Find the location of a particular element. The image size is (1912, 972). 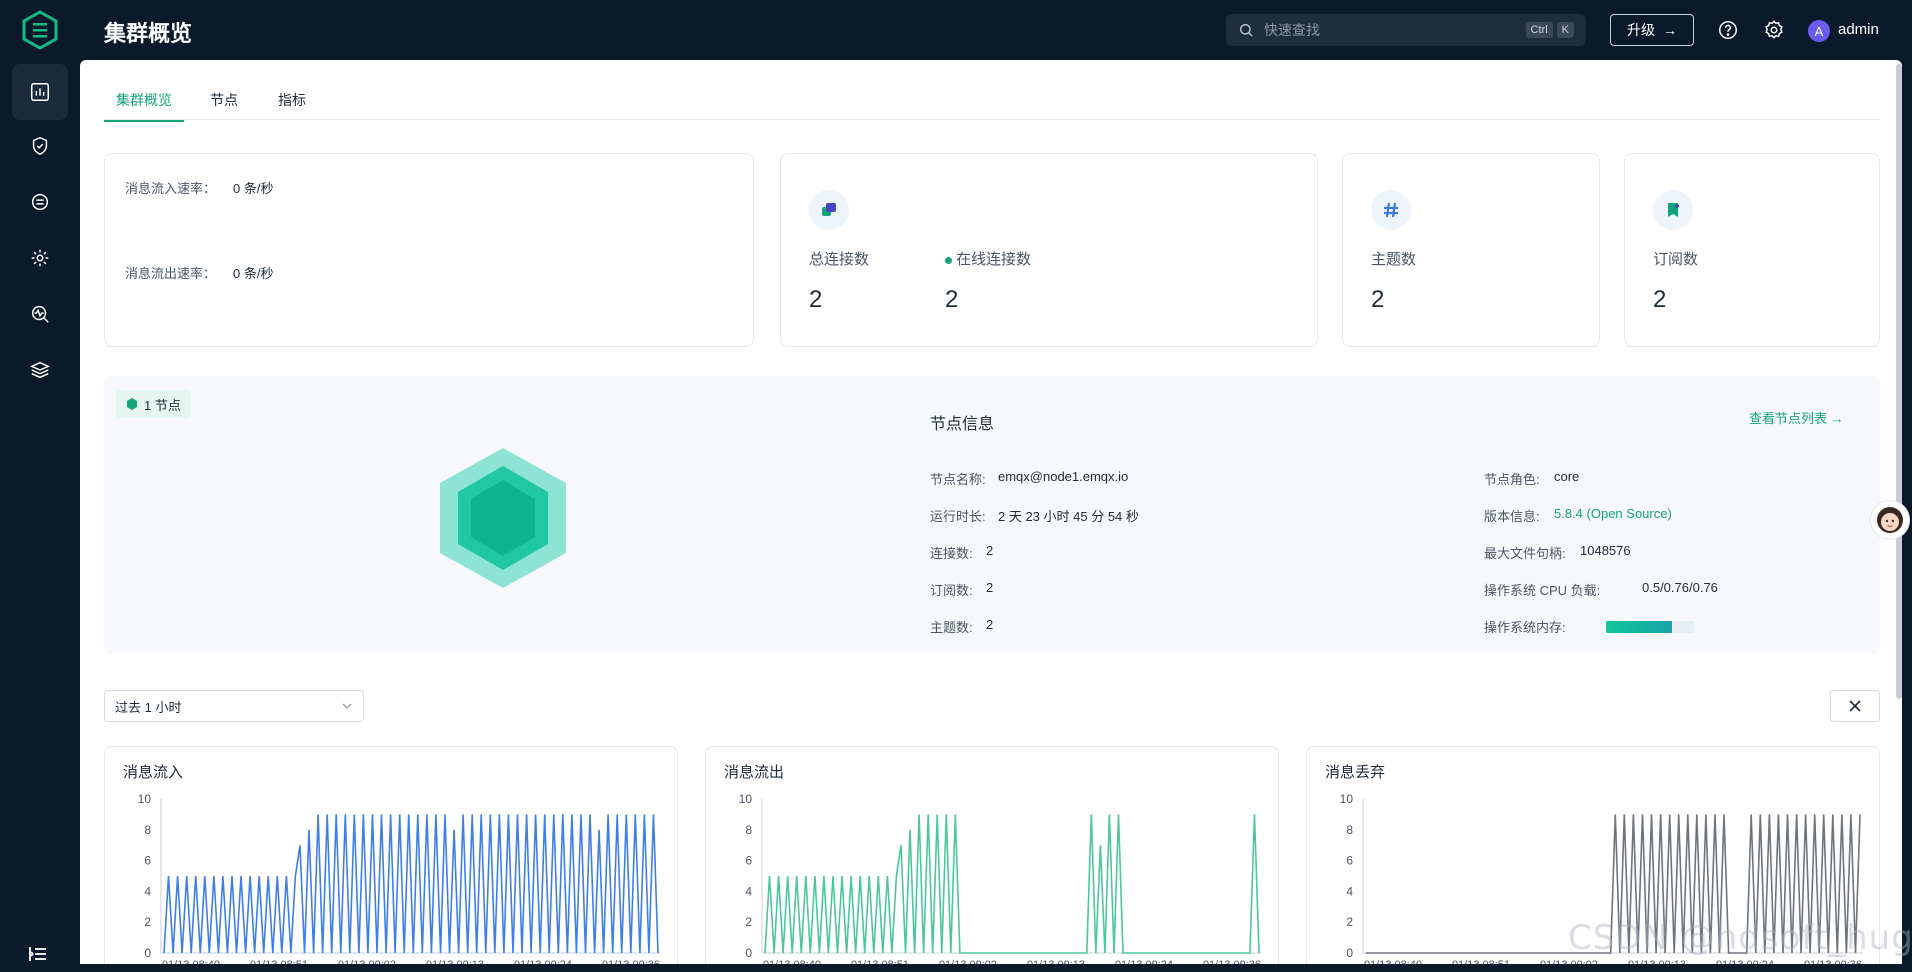

node-connections-label: 连接数: is located at coordinates (951, 553).